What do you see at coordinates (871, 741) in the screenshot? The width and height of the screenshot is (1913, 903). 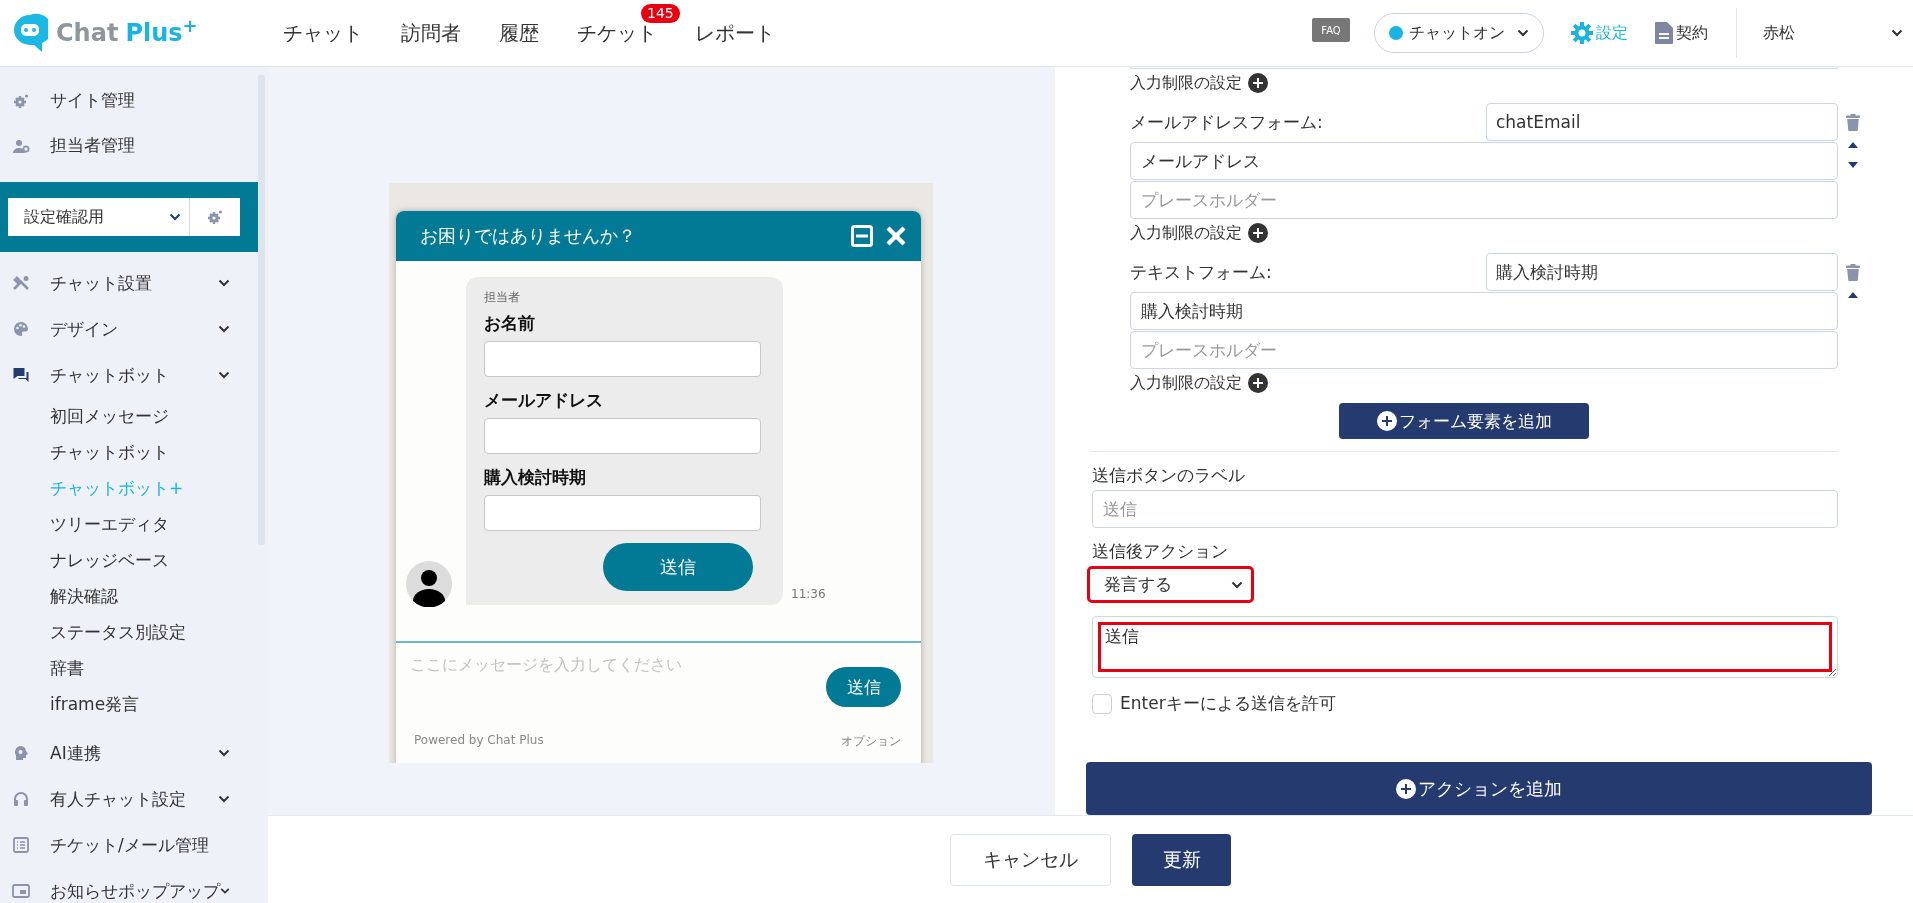 I see `options-link: オプション` at bounding box center [871, 741].